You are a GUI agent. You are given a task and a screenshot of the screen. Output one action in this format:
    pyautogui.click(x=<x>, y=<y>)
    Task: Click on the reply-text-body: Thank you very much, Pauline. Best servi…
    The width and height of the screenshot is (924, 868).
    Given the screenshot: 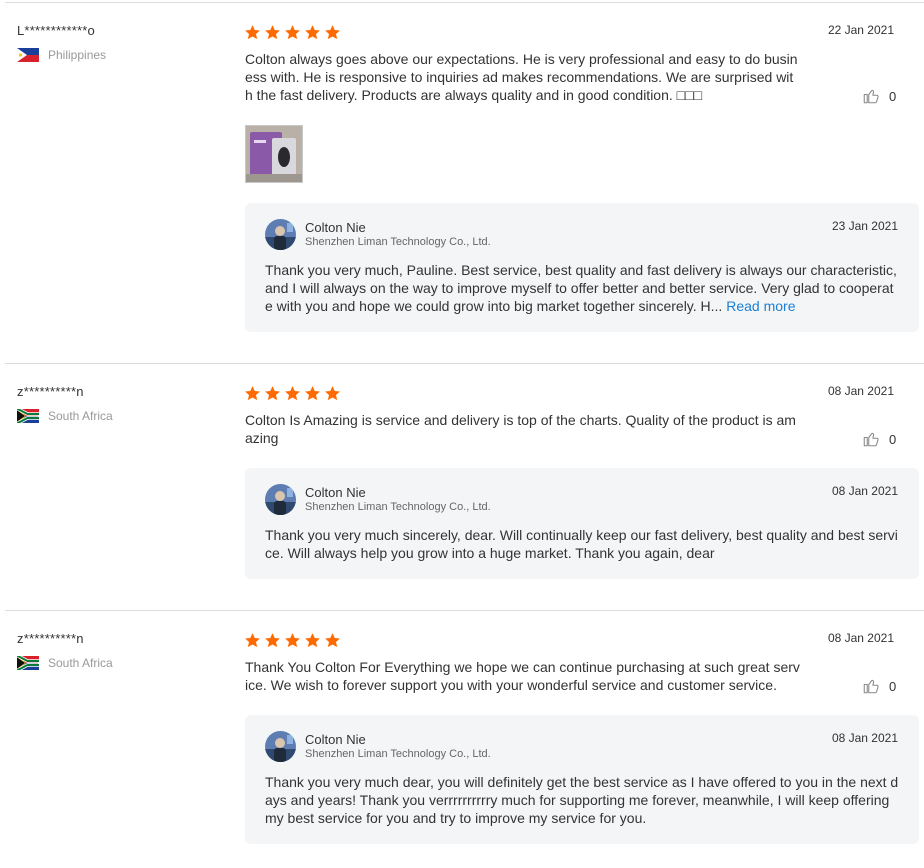 What is the action you would take?
    pyautogui.click(x=581, y=288)
    